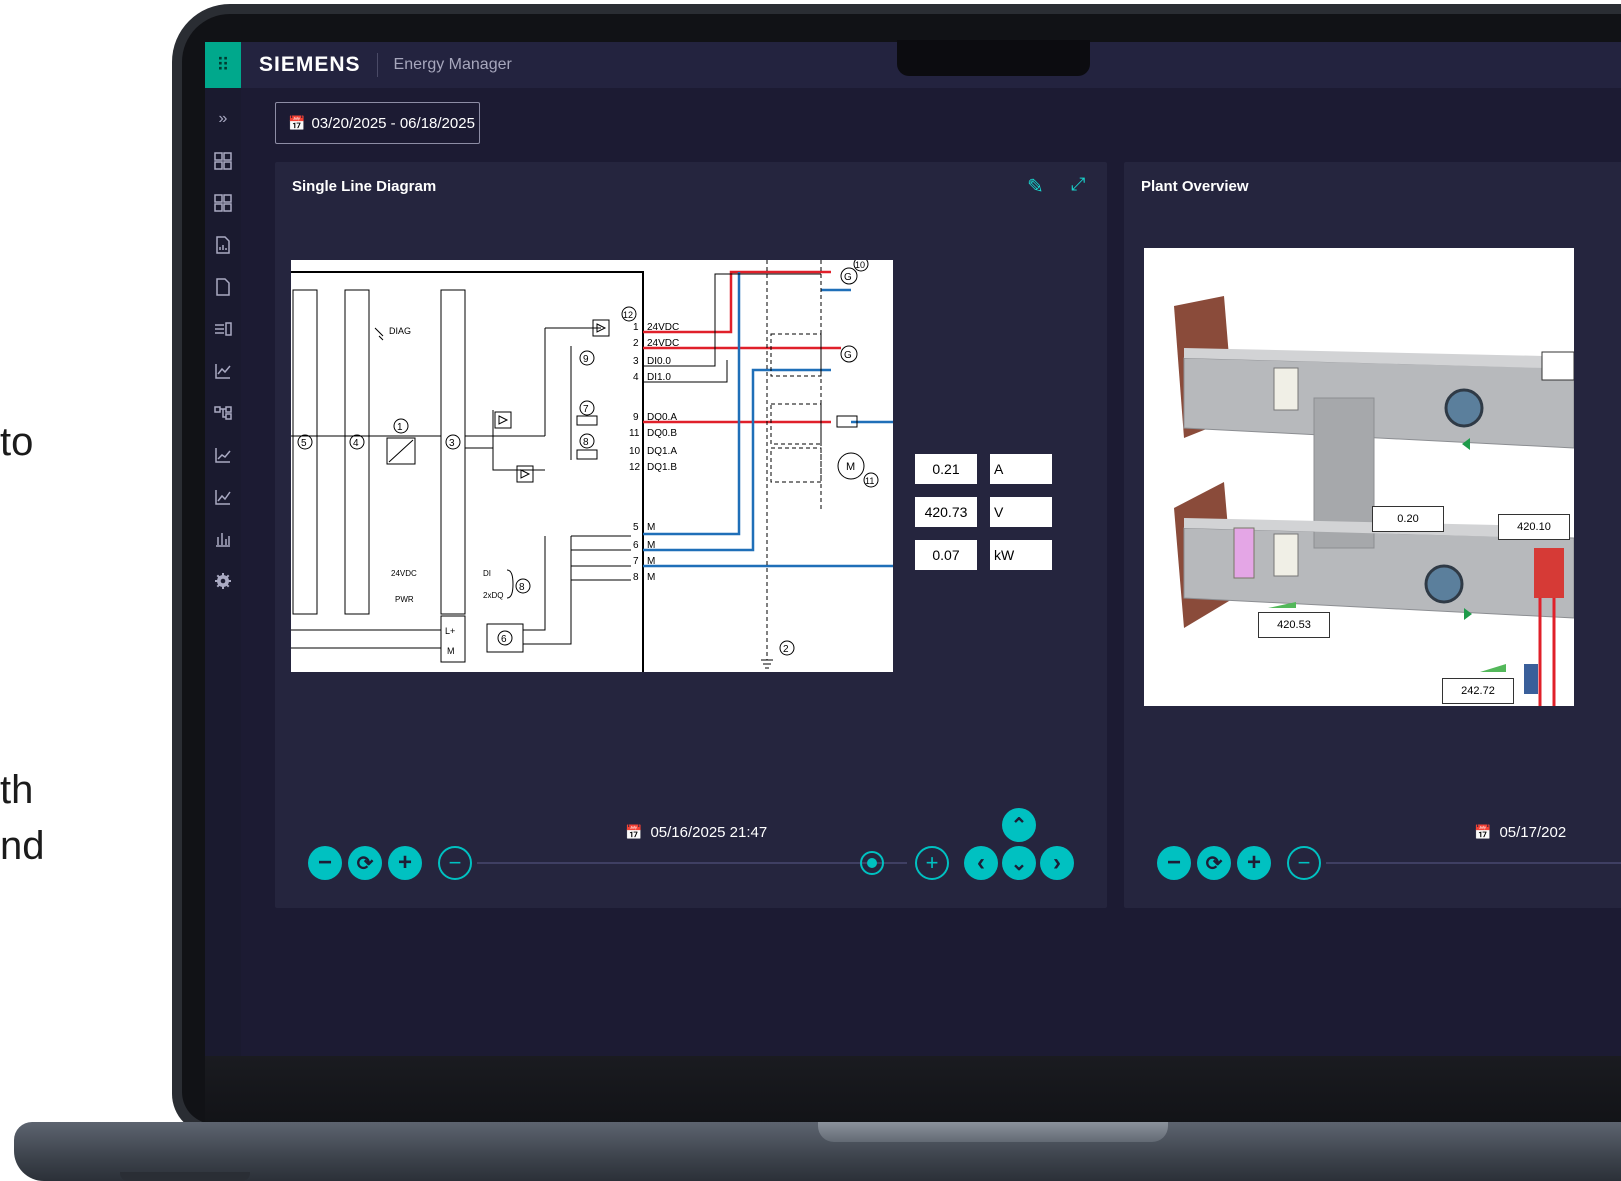  Describe the element at coordinates (993, 58) in the screenshot. I see `camera-notch` at that location.